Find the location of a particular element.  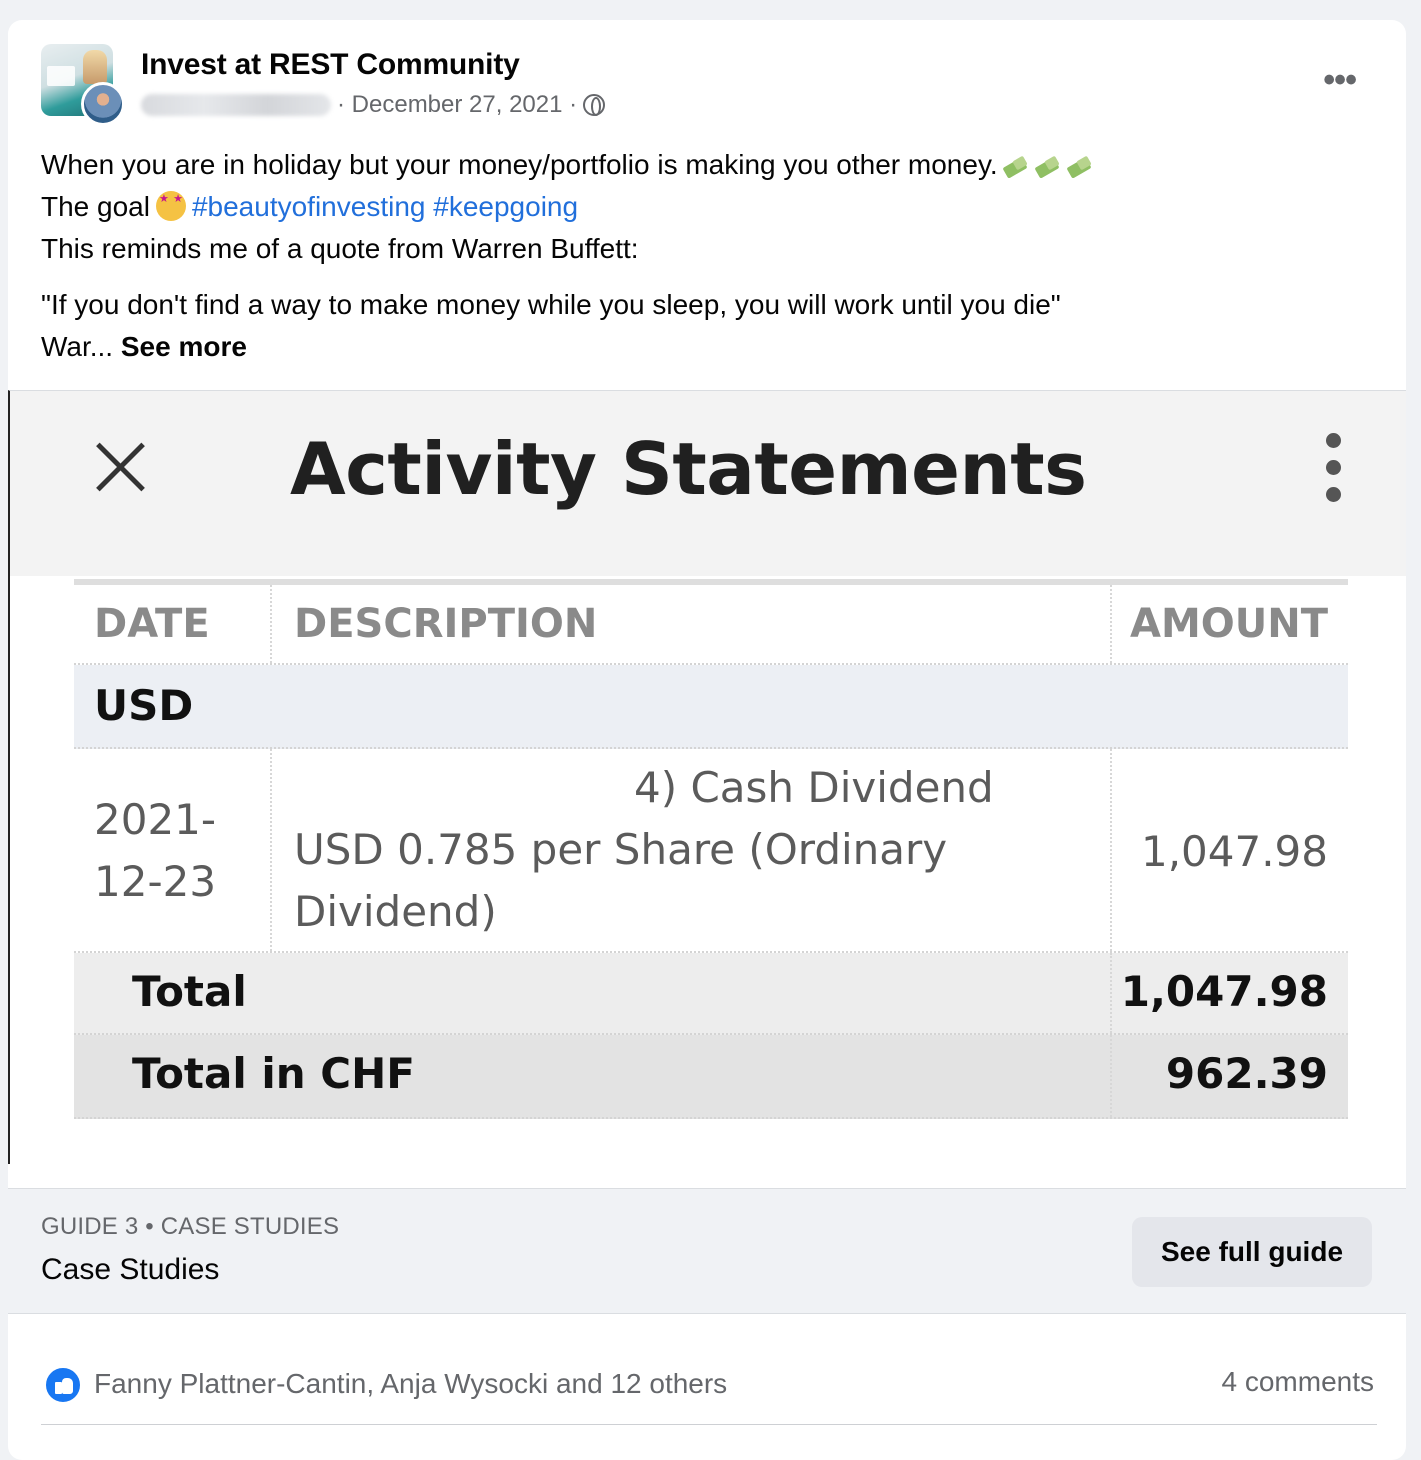

more-options-icon: ••• is located at coordinates (1340, 80).